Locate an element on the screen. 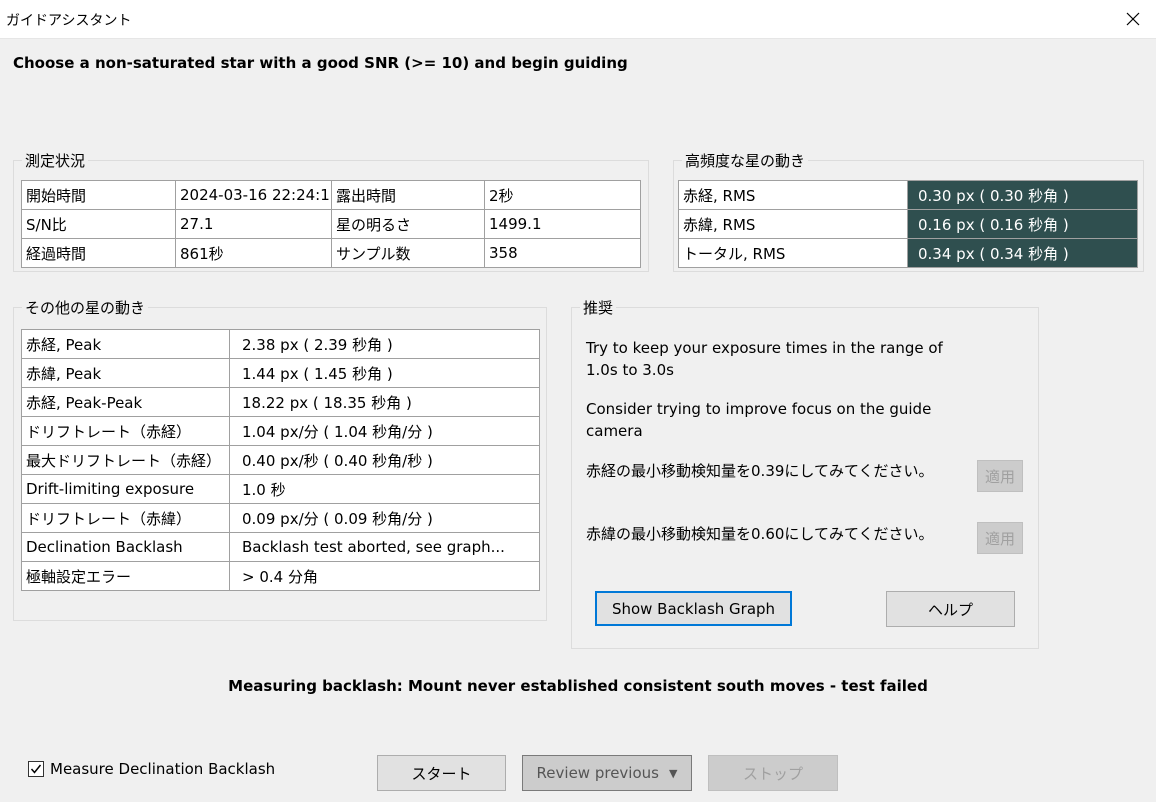 The width and height of the screenshot is (1156, 802). table-cell: 赤経, RMS is located at coordinates (793, 195).